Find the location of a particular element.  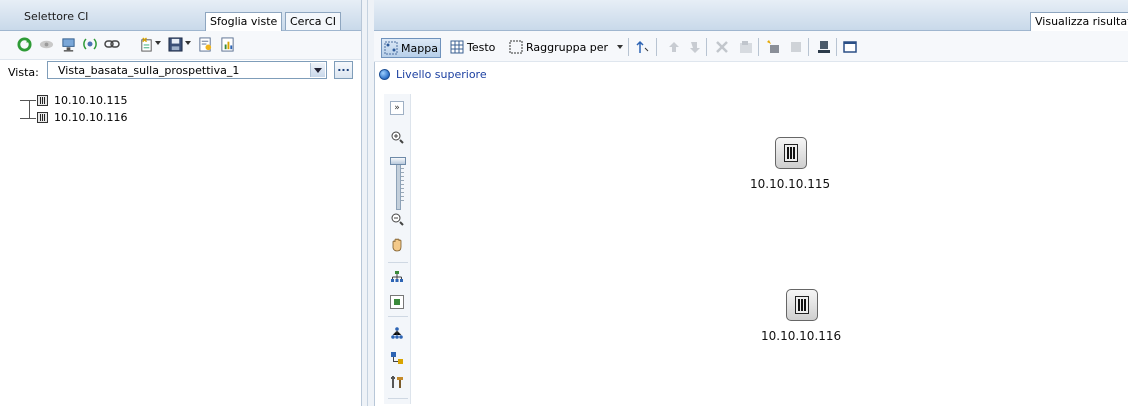

vista-value: Vista_basata_sulla_prospettiva_1 is located at coordinates (149, 70).